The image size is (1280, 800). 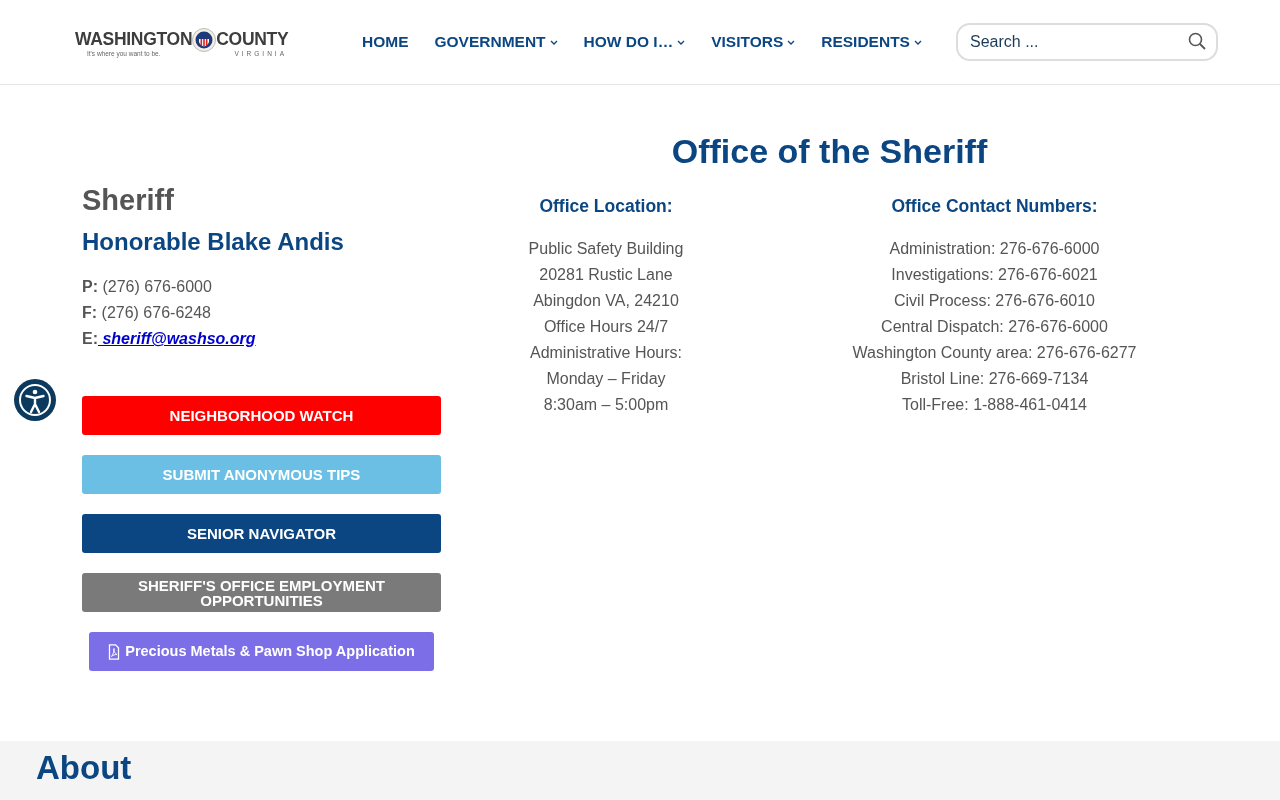 What do you see at coordinates (606, 206) in the screenshot?
I see `column-heading: Office Location:` at bounding box center [606, 206].